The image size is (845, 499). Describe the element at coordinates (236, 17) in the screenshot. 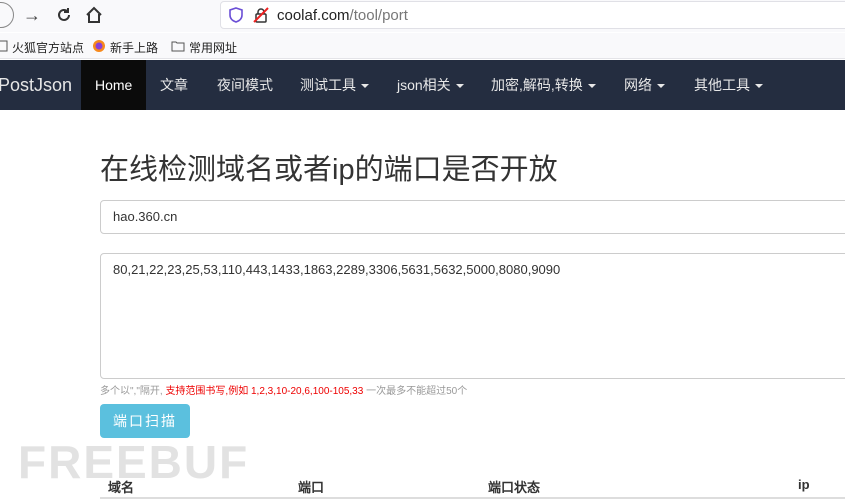

I see `shield-icon` at that location.